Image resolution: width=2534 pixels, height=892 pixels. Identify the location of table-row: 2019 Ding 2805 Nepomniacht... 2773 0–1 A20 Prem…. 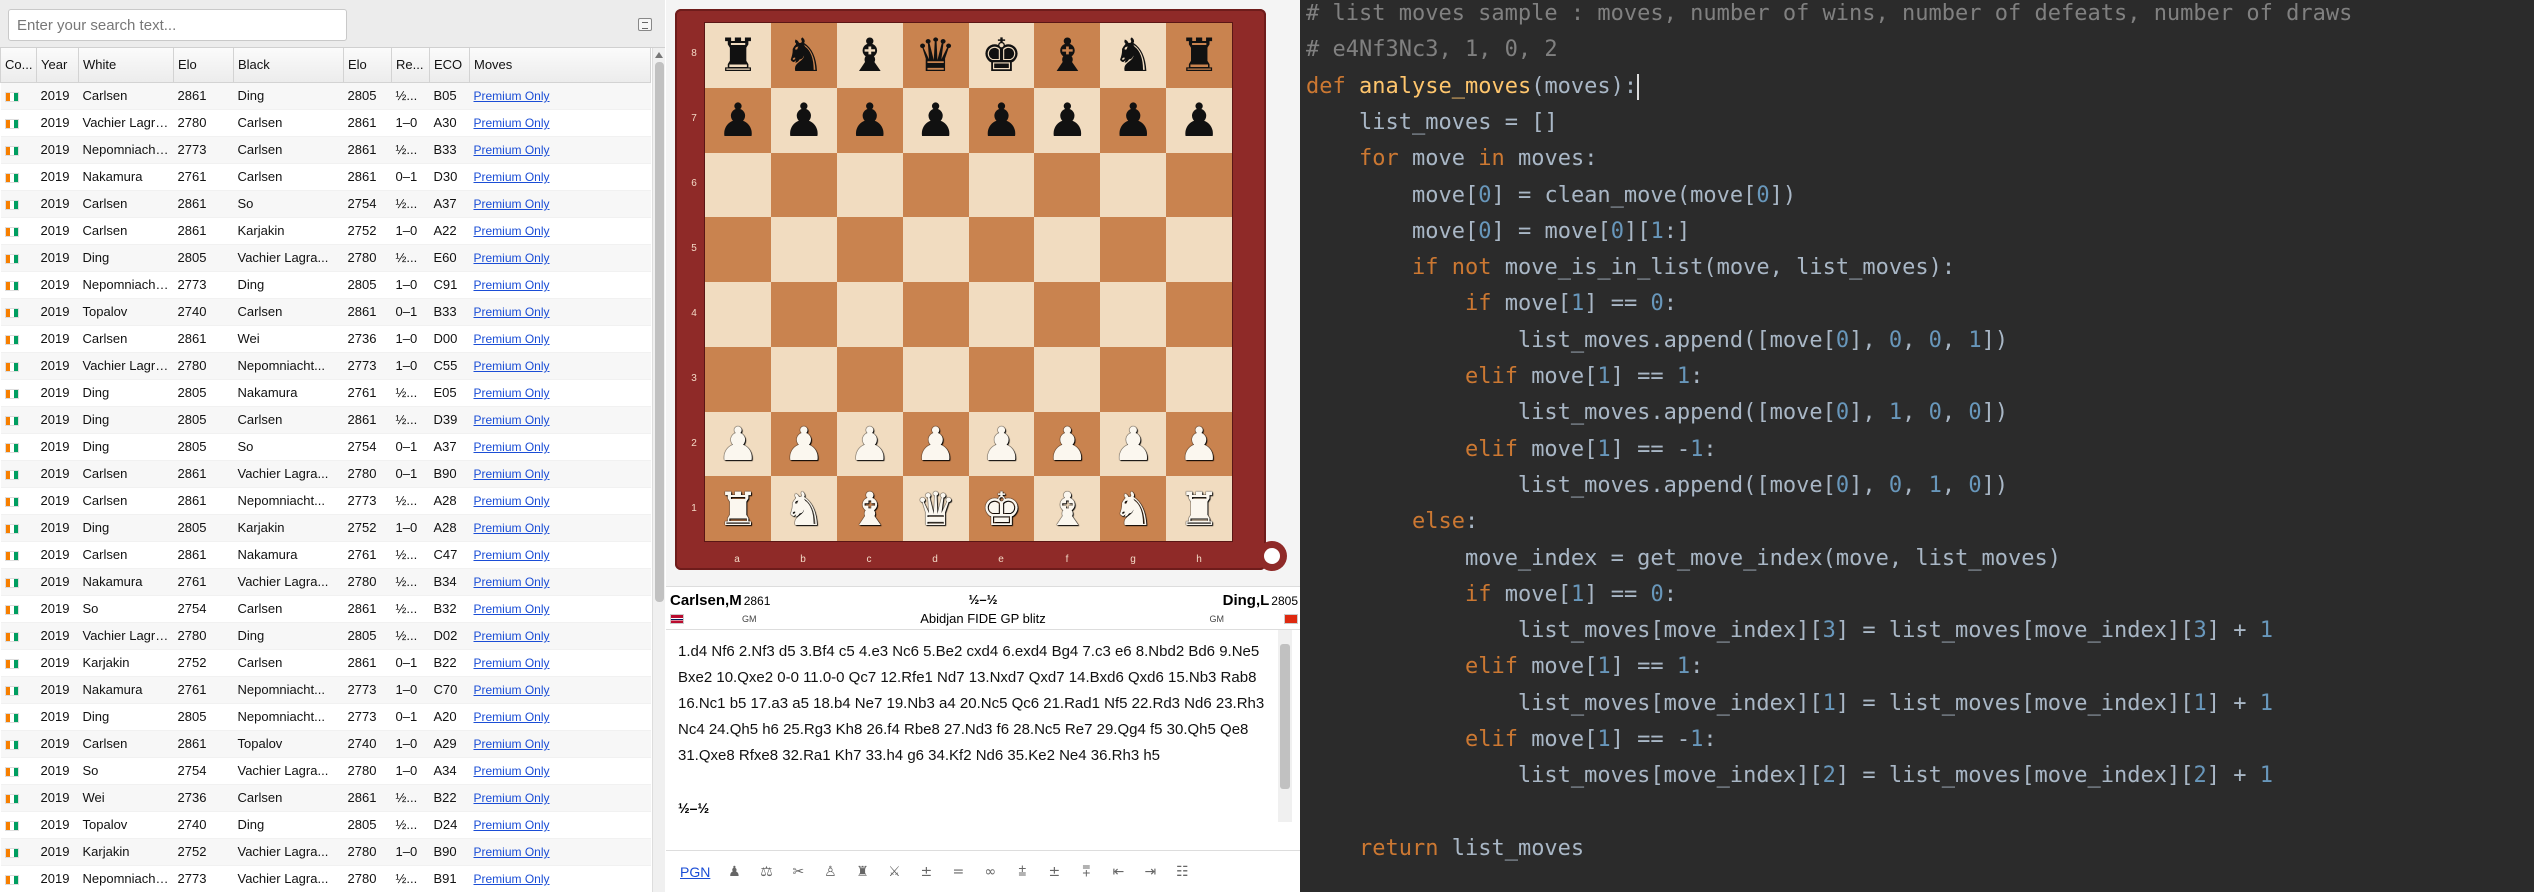
(325, 717).